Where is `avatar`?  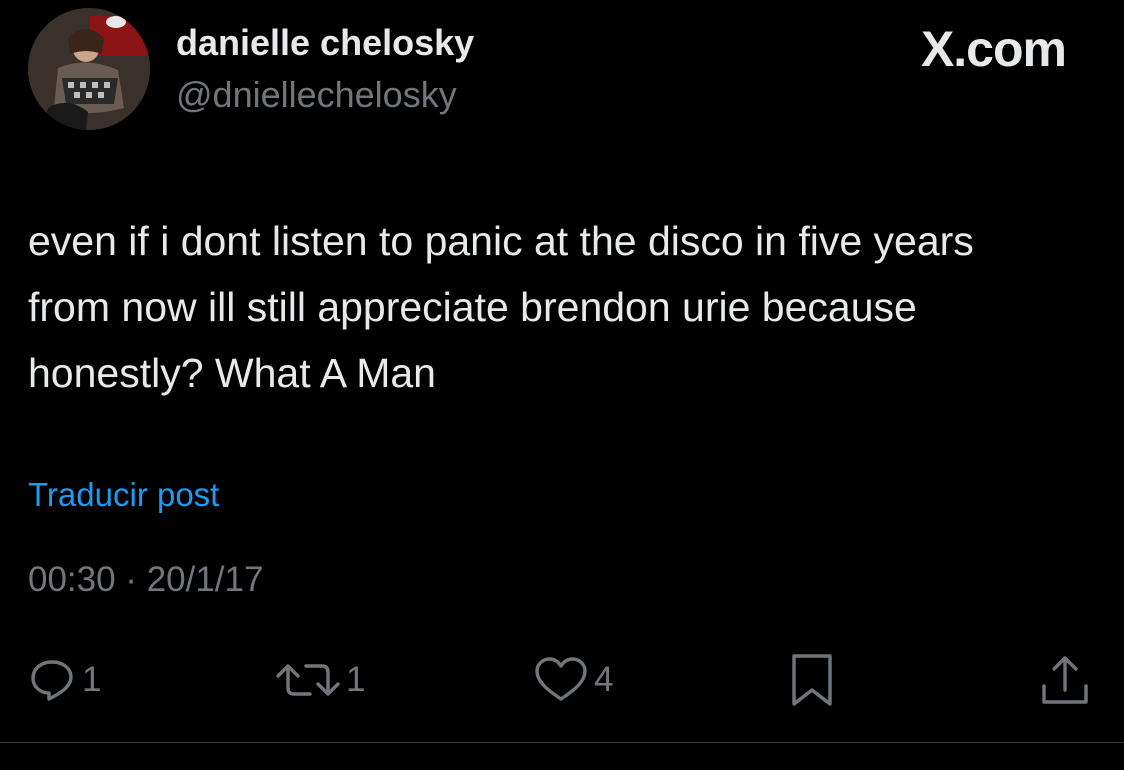 avatar is located at coordinates (89, 69).